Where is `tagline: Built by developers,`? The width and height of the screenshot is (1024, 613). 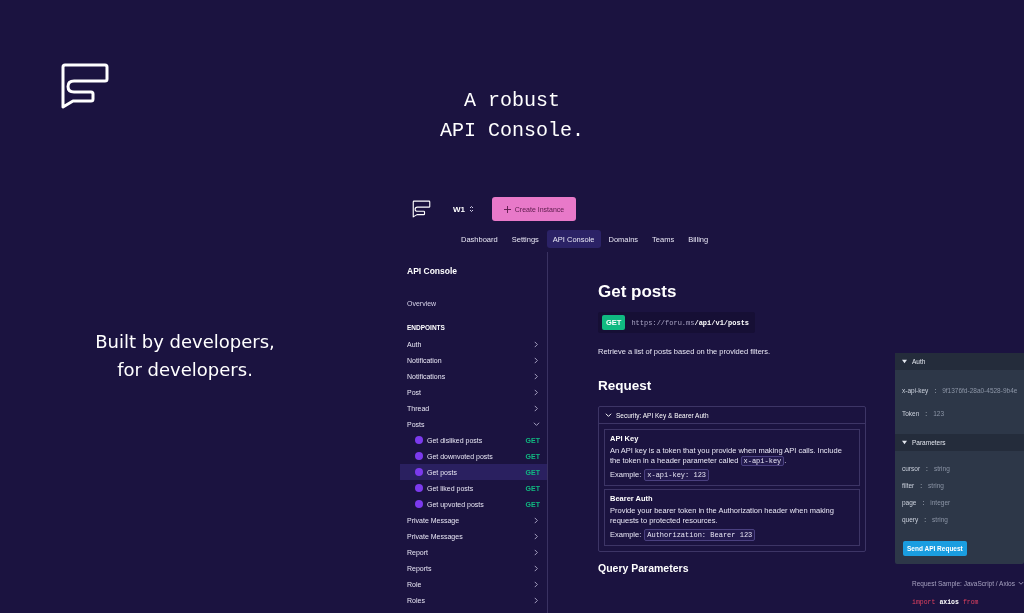
tagline: Built by developers, is located at coordinates (185, 342).